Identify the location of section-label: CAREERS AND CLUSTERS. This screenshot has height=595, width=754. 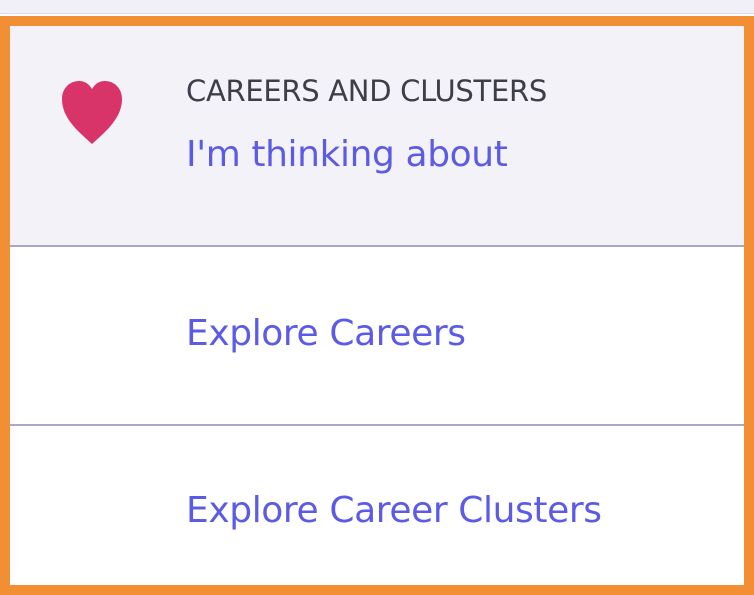
(366, 91).